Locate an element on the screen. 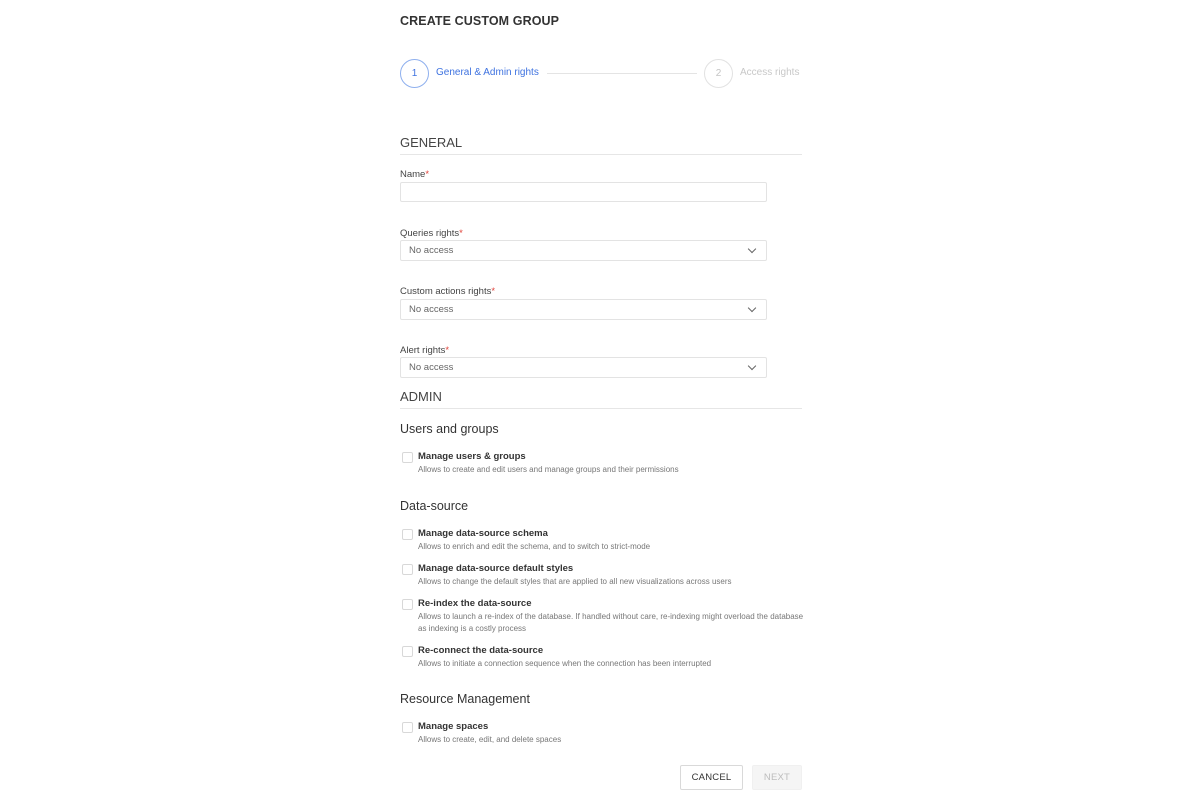 Image resolution: width=1200 pixels, height=800 pixels. alert-rights-label-text: Alert rights is located at coordinates (423, 350).